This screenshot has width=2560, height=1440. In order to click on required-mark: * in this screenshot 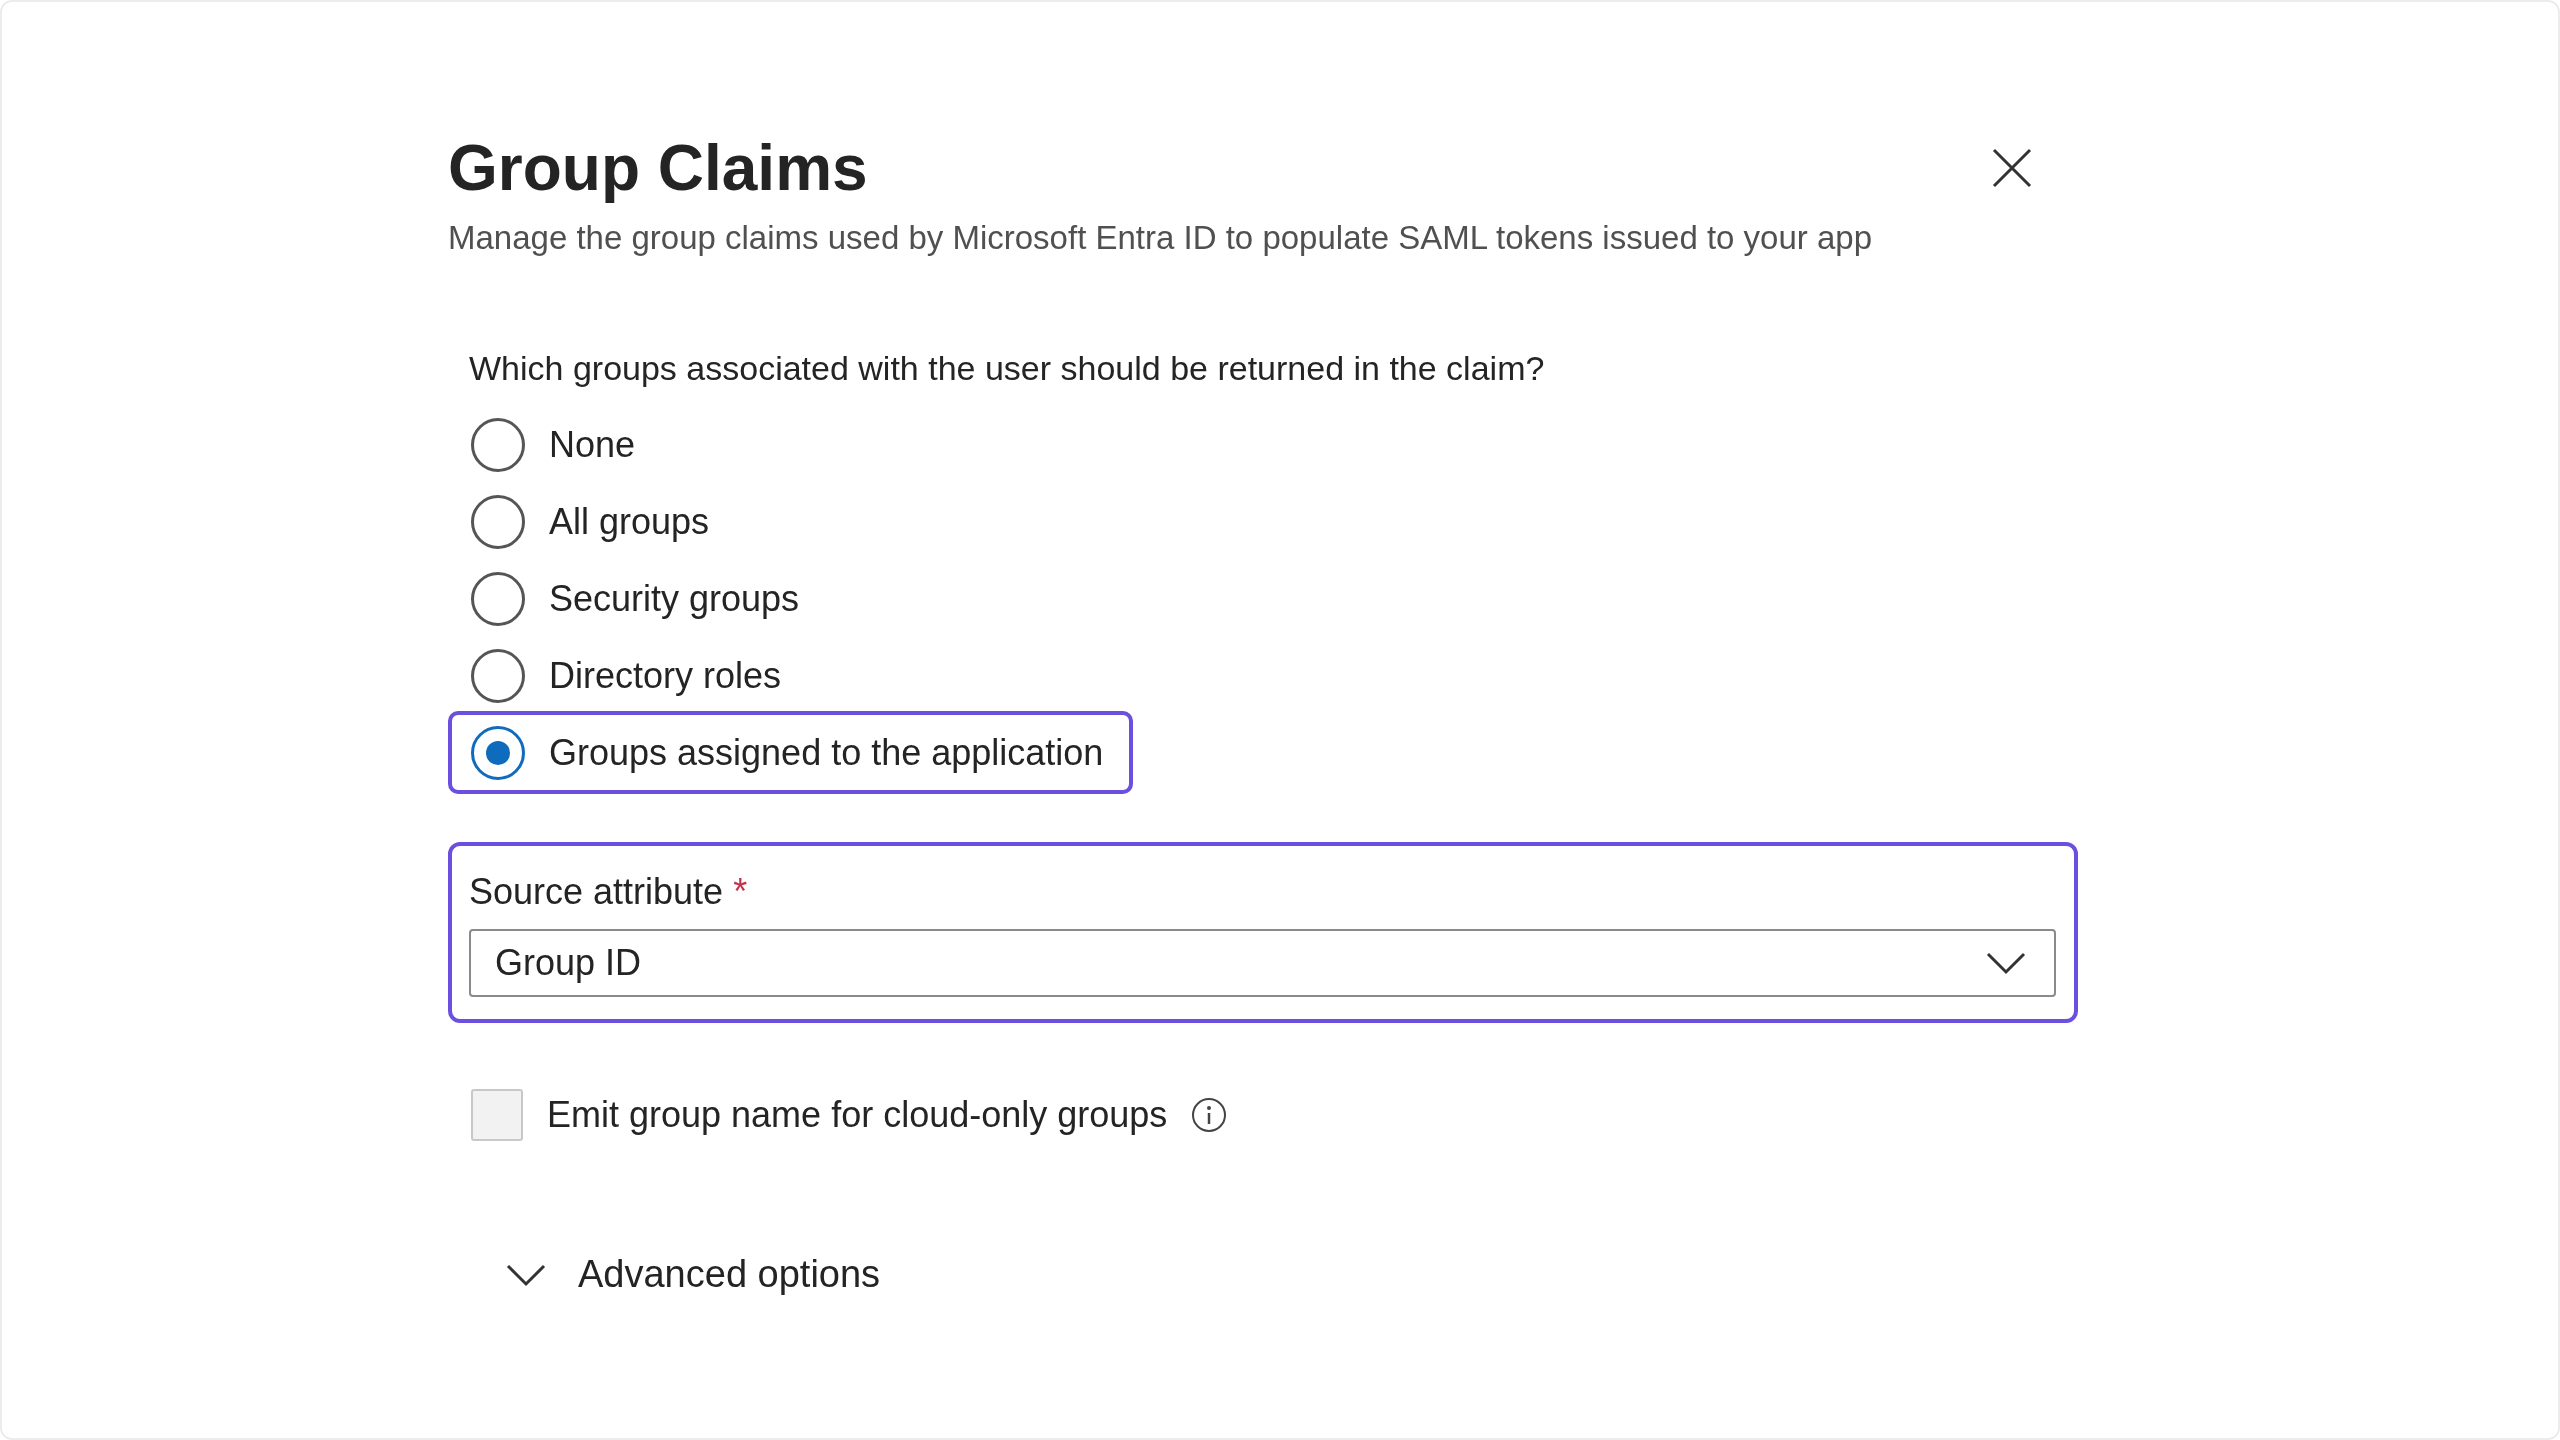, I will do `click(740, 892)`.